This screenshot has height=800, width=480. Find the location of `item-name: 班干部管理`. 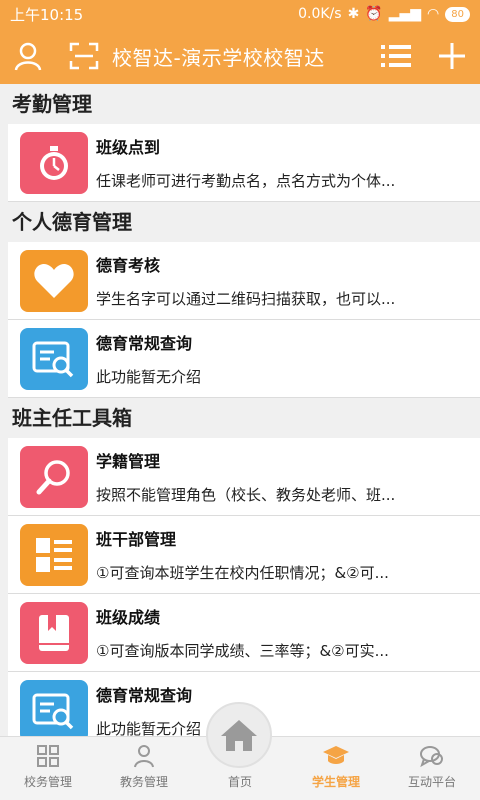

item-name: 班干部管理 is located at coordinates (136, 539).